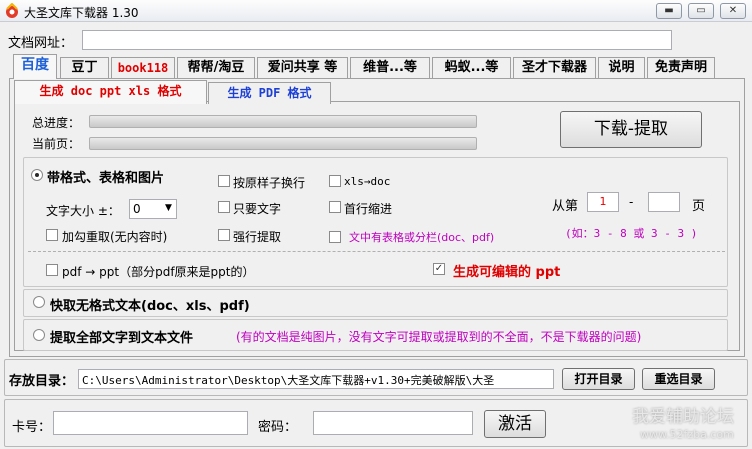 This screenshot has height=449, width=752. What do you see at coordinates (390, 67) in the screenshot?
I see `tab-weipu: 维普...等` at bounding box center [390, 67].